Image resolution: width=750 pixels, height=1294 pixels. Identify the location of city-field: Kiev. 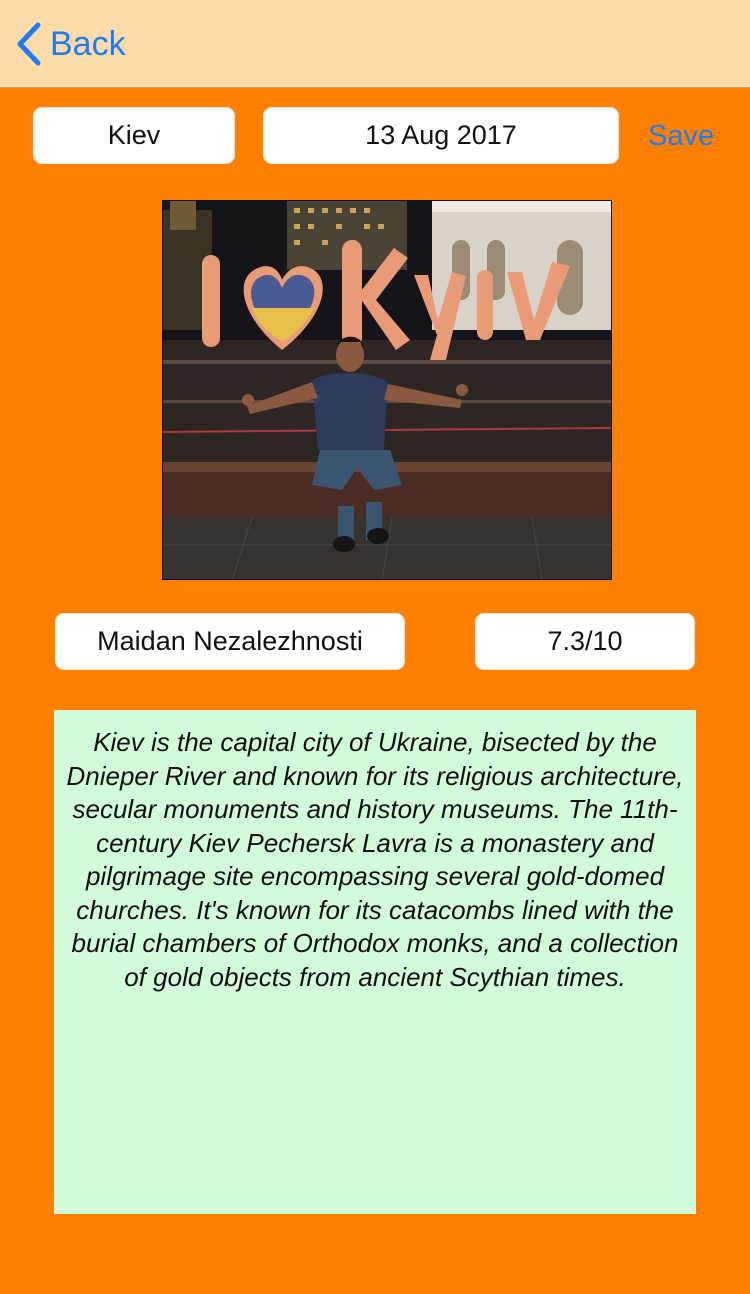
(134, 135).